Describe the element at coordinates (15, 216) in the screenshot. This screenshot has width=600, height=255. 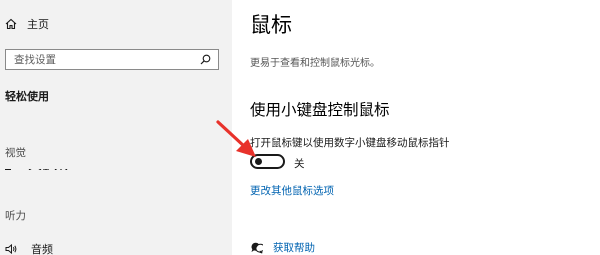
I see `sidebar-group-hearing: 听力` at that location.